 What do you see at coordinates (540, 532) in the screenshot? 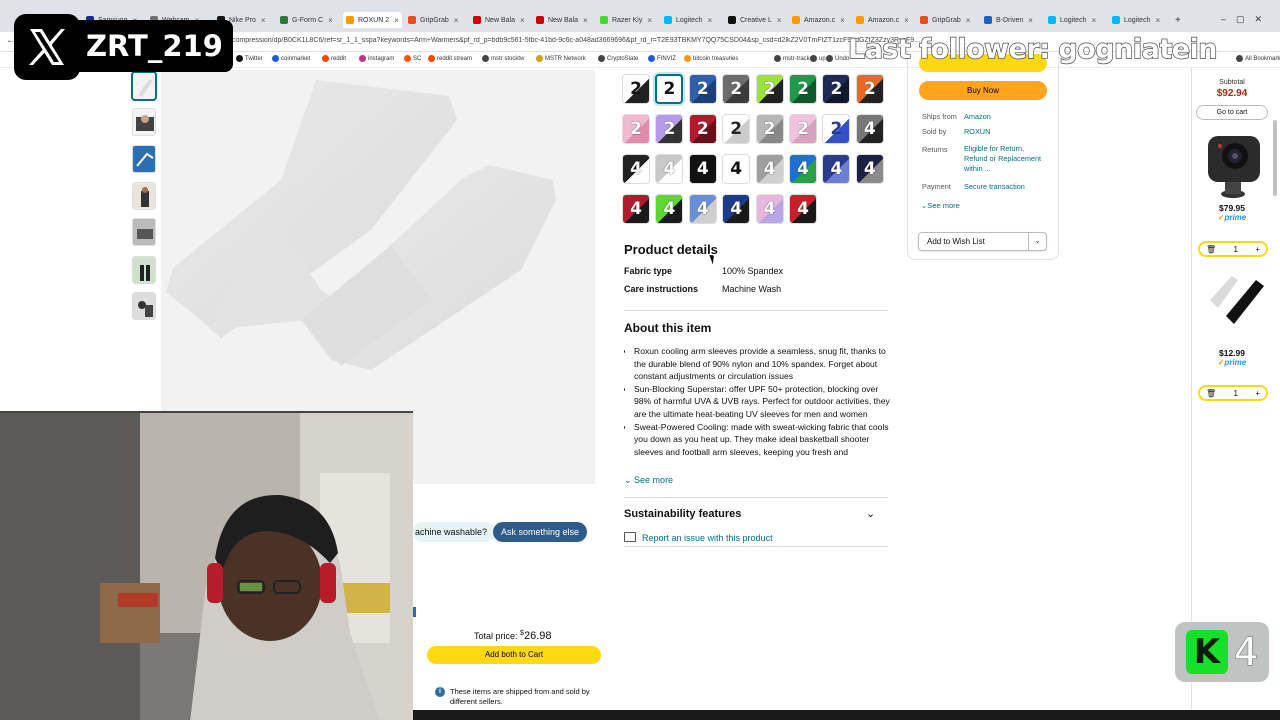
I see `qa-chip-ask-something-else: Ask something else` at bounding box center [540, 532].